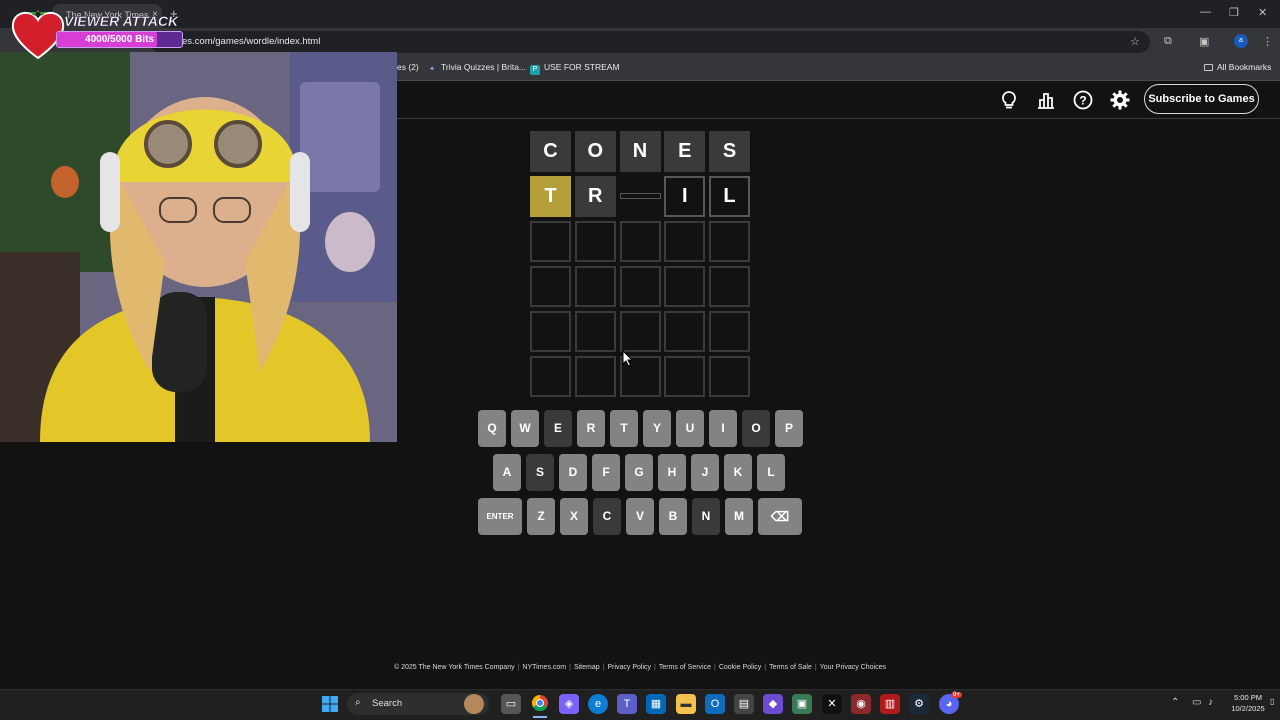 This screenshot has width=1280, height=720. I want to click on bookmark-item: P USE FOR STREAM, so click(575, 68).